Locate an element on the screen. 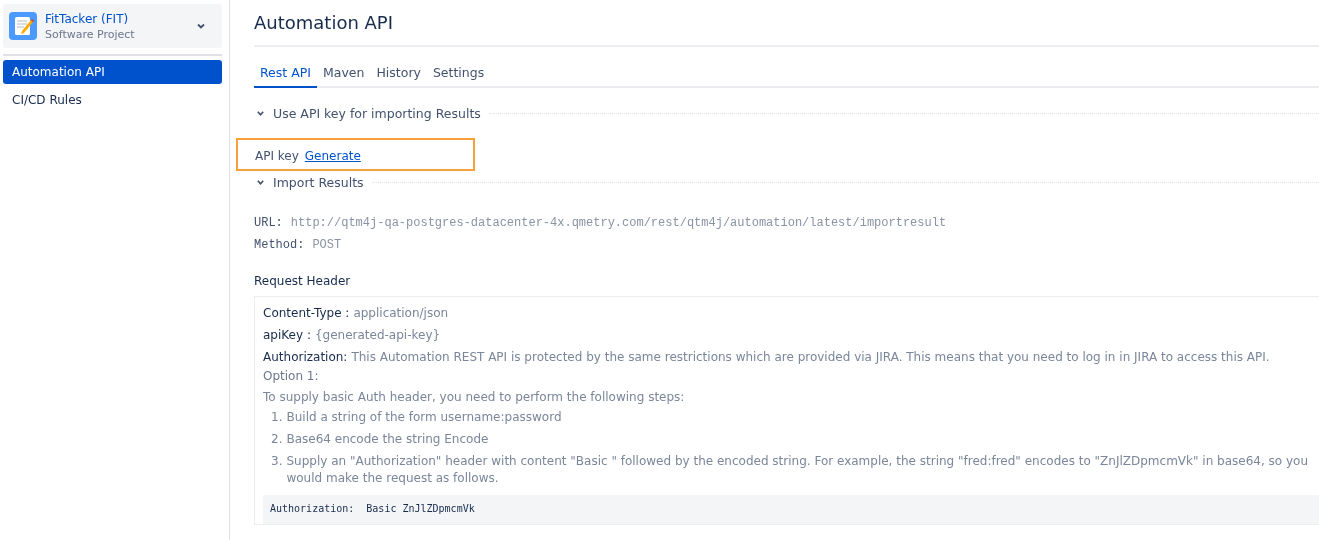 This screenshot has width=1319, height=540. step-number: 1. is located at coordinates (277, 417).